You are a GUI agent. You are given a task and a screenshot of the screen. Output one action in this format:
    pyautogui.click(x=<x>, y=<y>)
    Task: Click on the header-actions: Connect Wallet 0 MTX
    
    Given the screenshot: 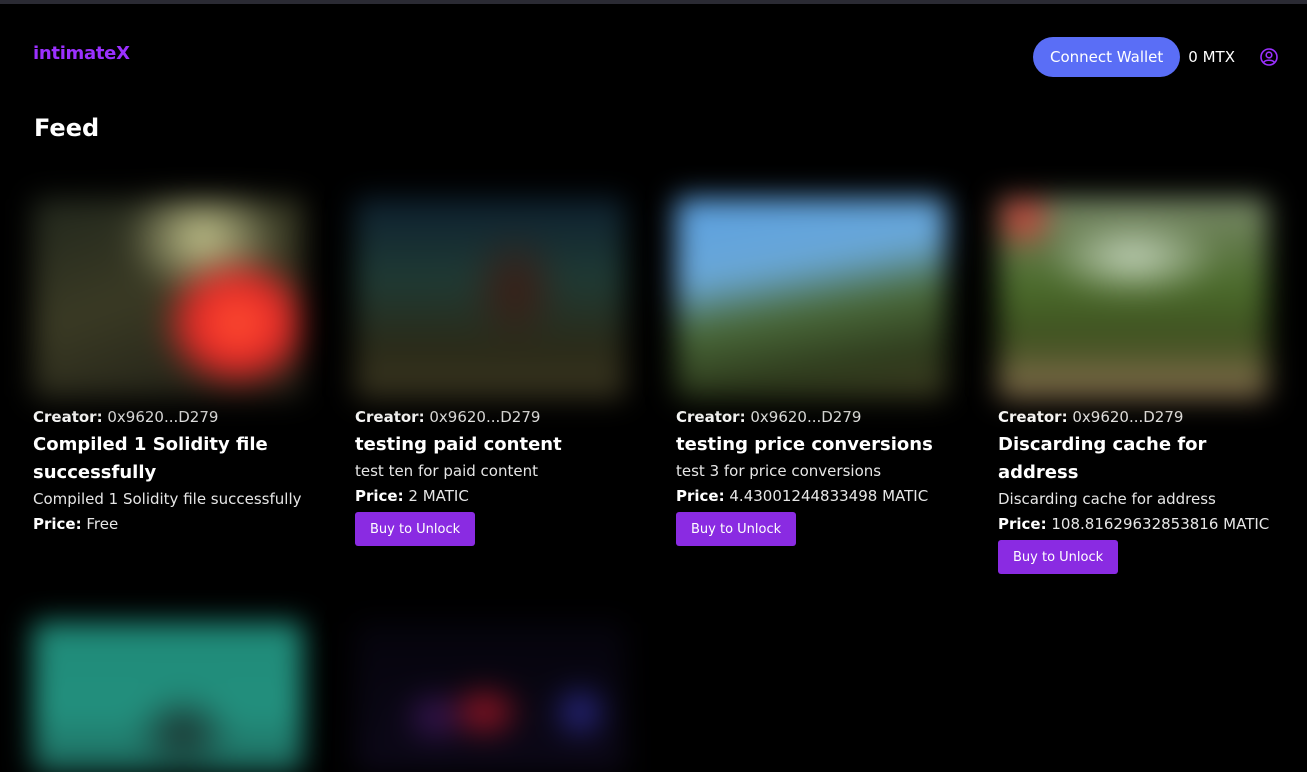 What is the action you would take?
    pyautogui.click(x=1155, y=57)
    